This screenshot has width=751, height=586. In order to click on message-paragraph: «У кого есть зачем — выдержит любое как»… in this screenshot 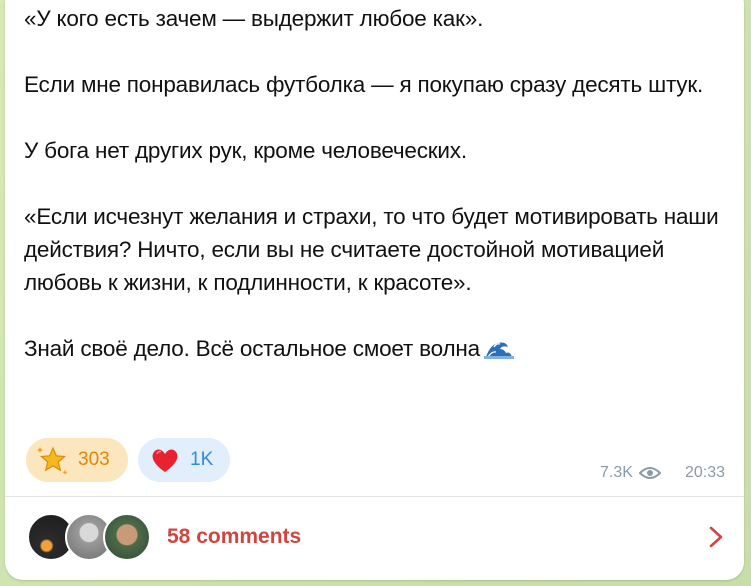, I will do `click(254, 18)`.